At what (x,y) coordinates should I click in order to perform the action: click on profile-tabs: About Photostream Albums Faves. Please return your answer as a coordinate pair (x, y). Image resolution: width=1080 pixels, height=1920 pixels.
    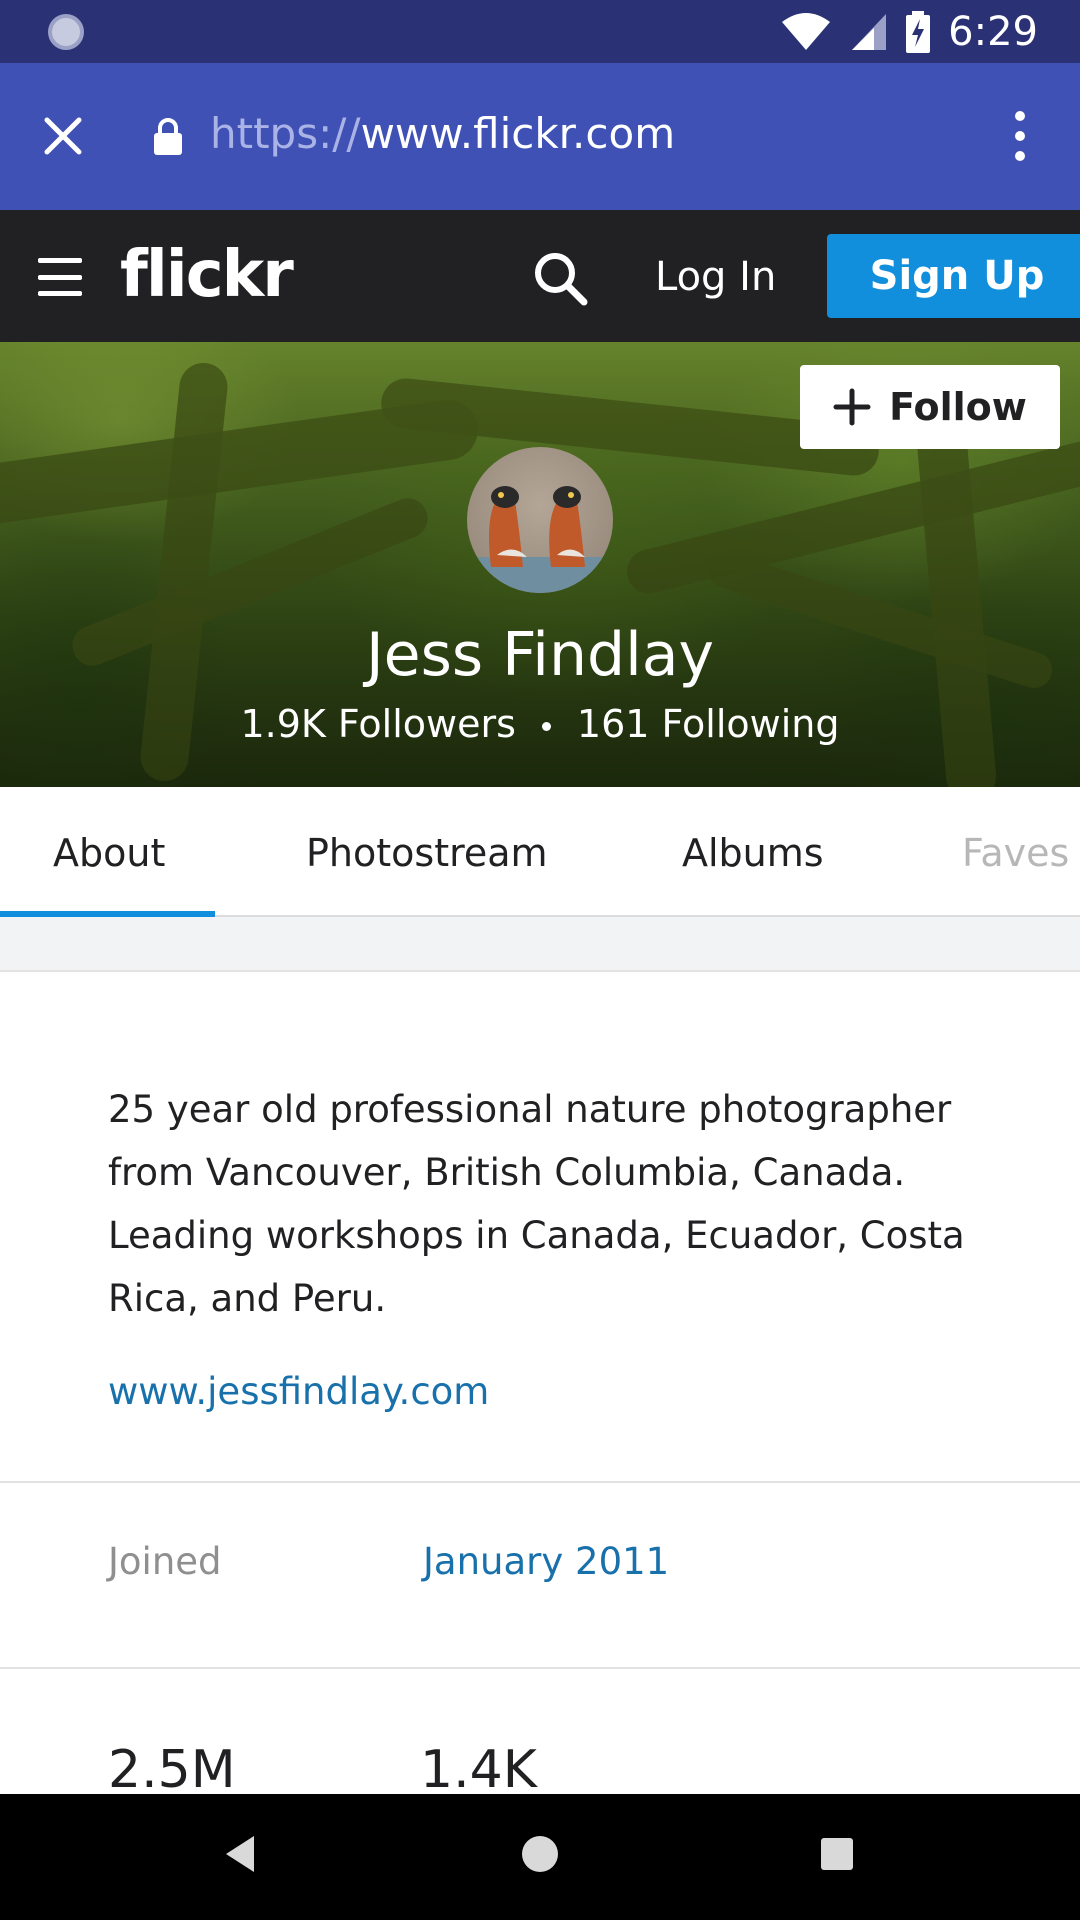
    Looking at the image, I should click on (540, 852).